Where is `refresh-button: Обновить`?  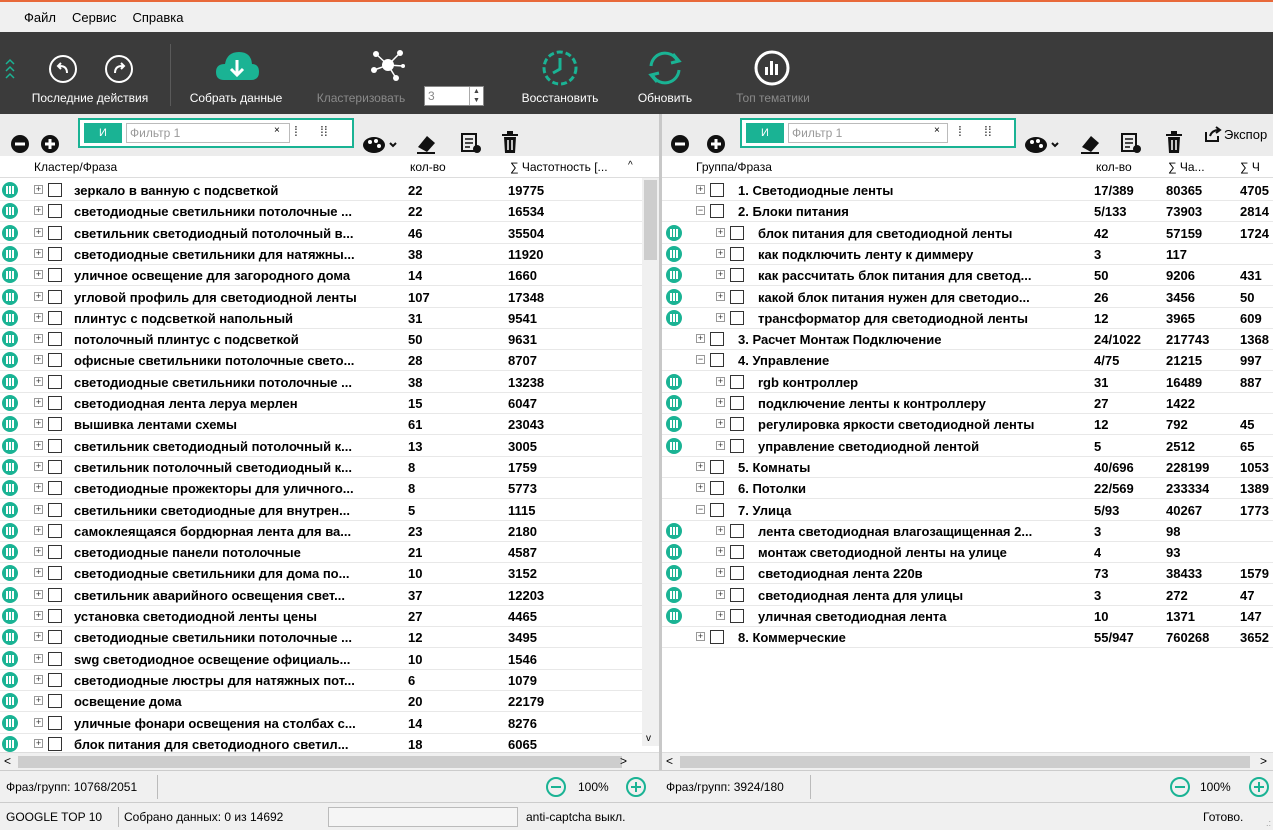 refresh-button: Обновить is located at coordinates (665, 73).